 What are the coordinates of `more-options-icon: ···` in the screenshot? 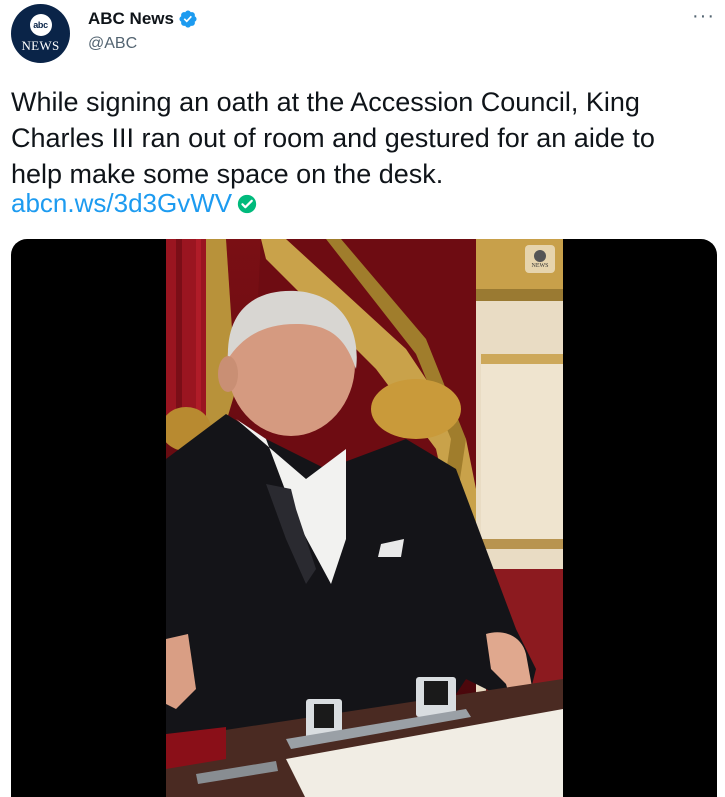 It's located at (703, 16).